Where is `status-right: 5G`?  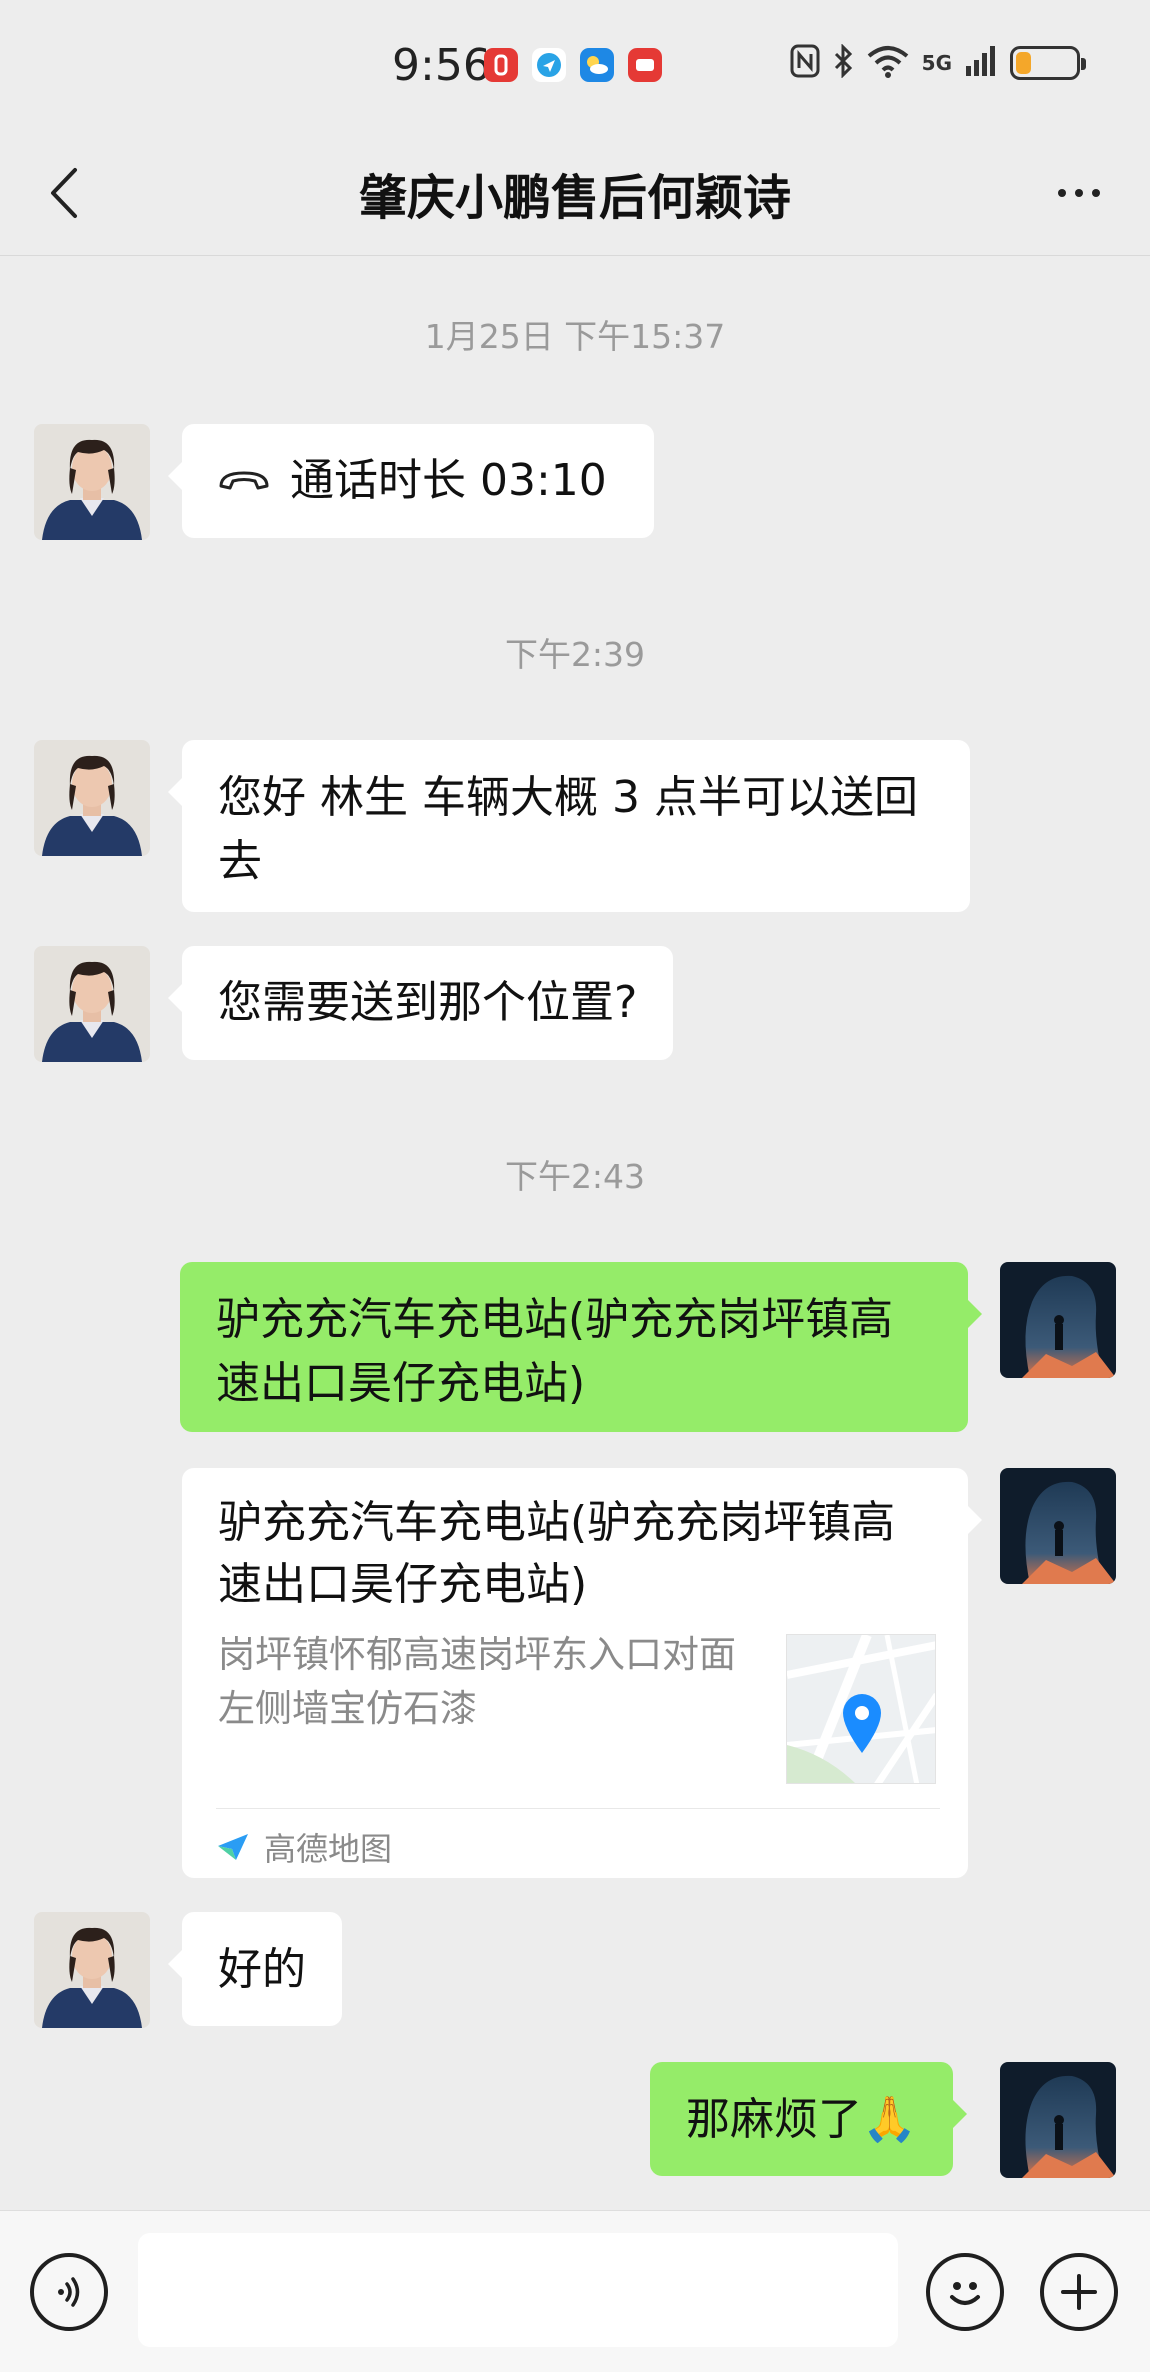
status-right: 5G is located at coordinates (938, 62).